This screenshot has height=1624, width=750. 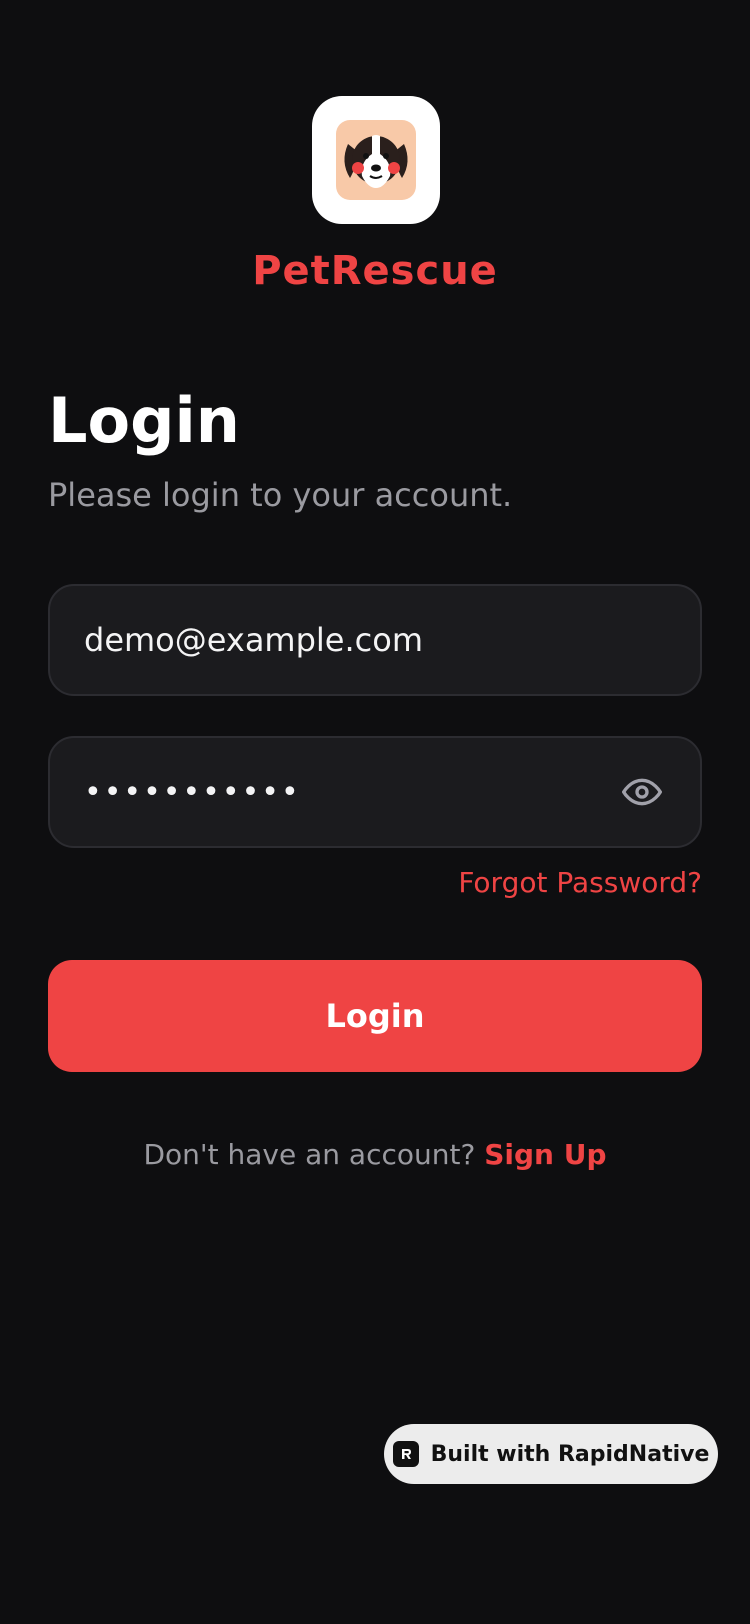 I want to click on password-input, so click(x=351, y=792).